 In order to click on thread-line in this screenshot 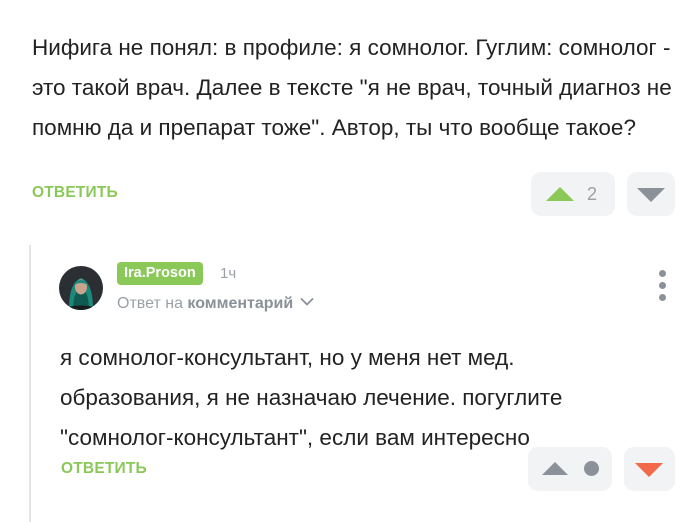, I will do `click(30, 383)`.